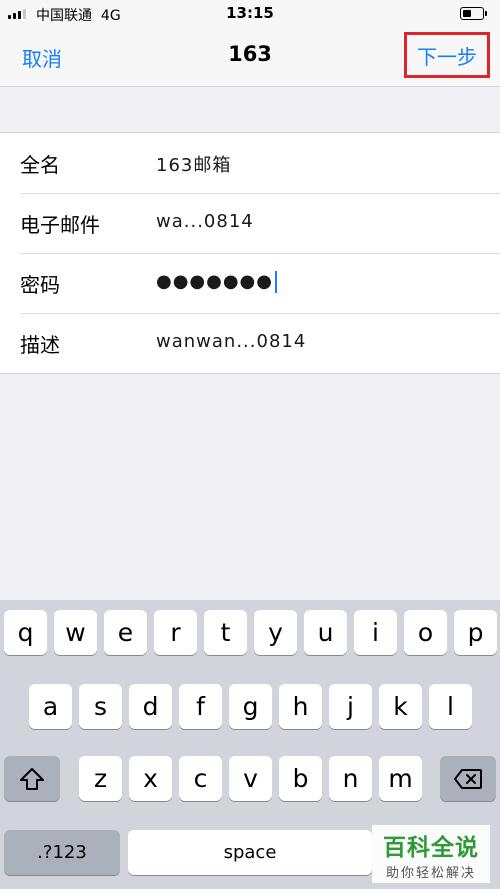 Image resolution: width=500 pixels, height=889 pixels. I want to click on backspace-icon, so click(468, 778).